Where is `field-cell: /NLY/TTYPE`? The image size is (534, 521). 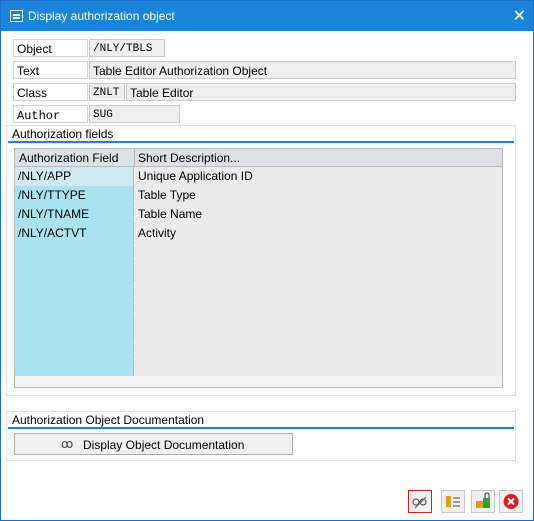 field-cell: /NLY/TTYPE is located at coordinates (74, 195).